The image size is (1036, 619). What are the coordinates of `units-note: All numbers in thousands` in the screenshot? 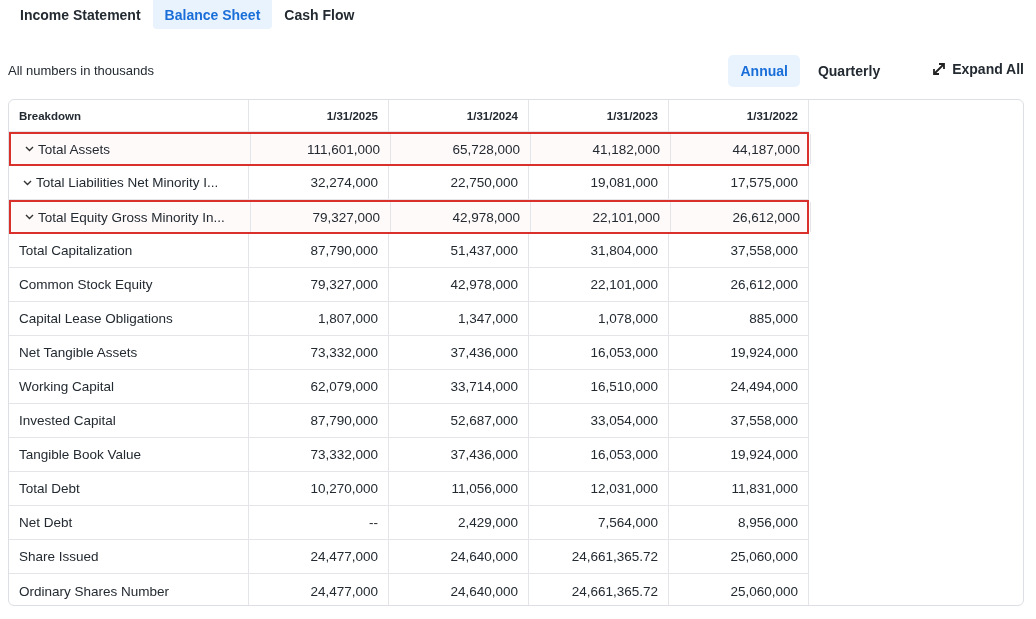 It's located at (81, 70).